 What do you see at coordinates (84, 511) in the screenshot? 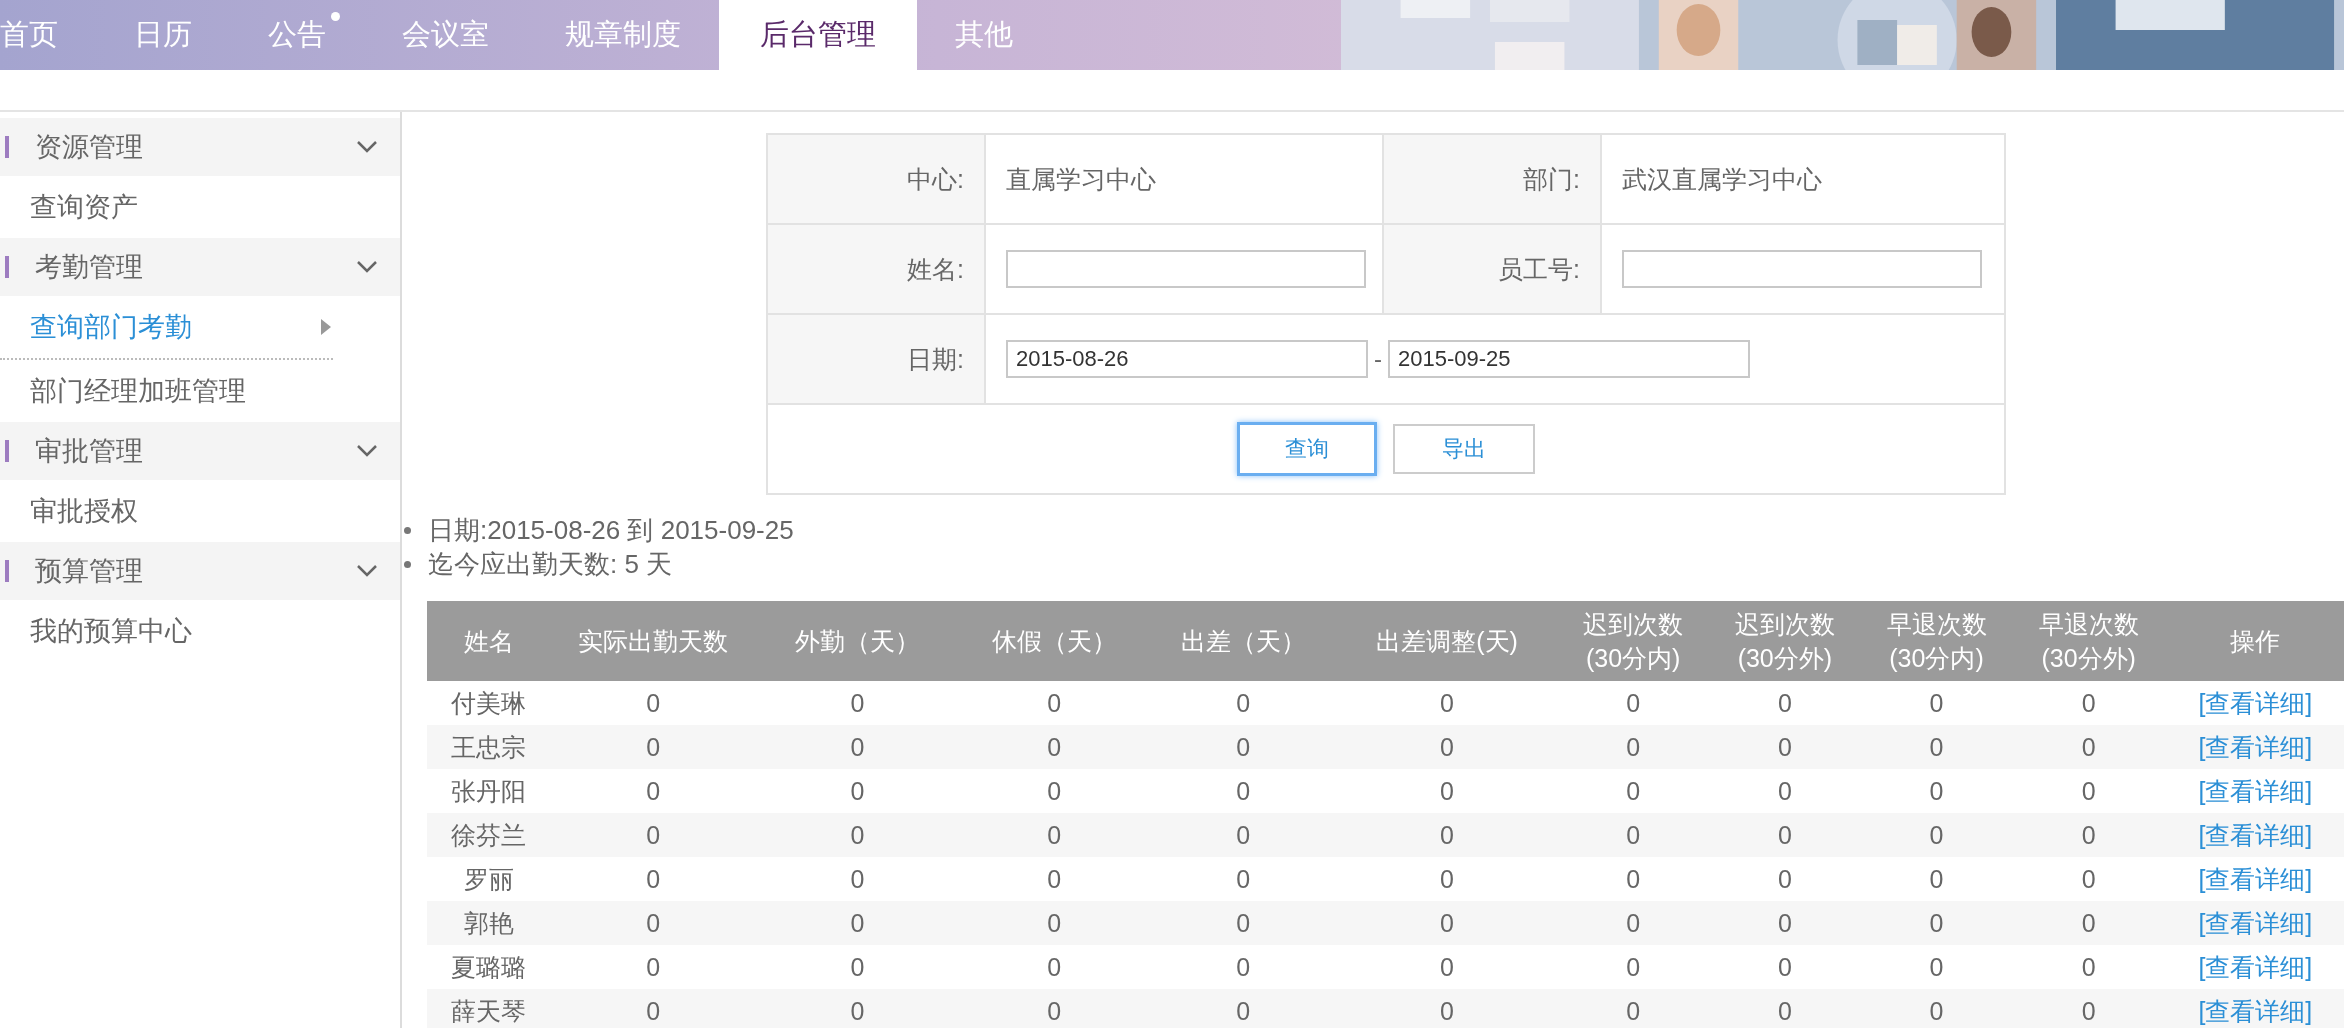
I see `sidebar-item: 审批授权` at bounding box center [84, 511].